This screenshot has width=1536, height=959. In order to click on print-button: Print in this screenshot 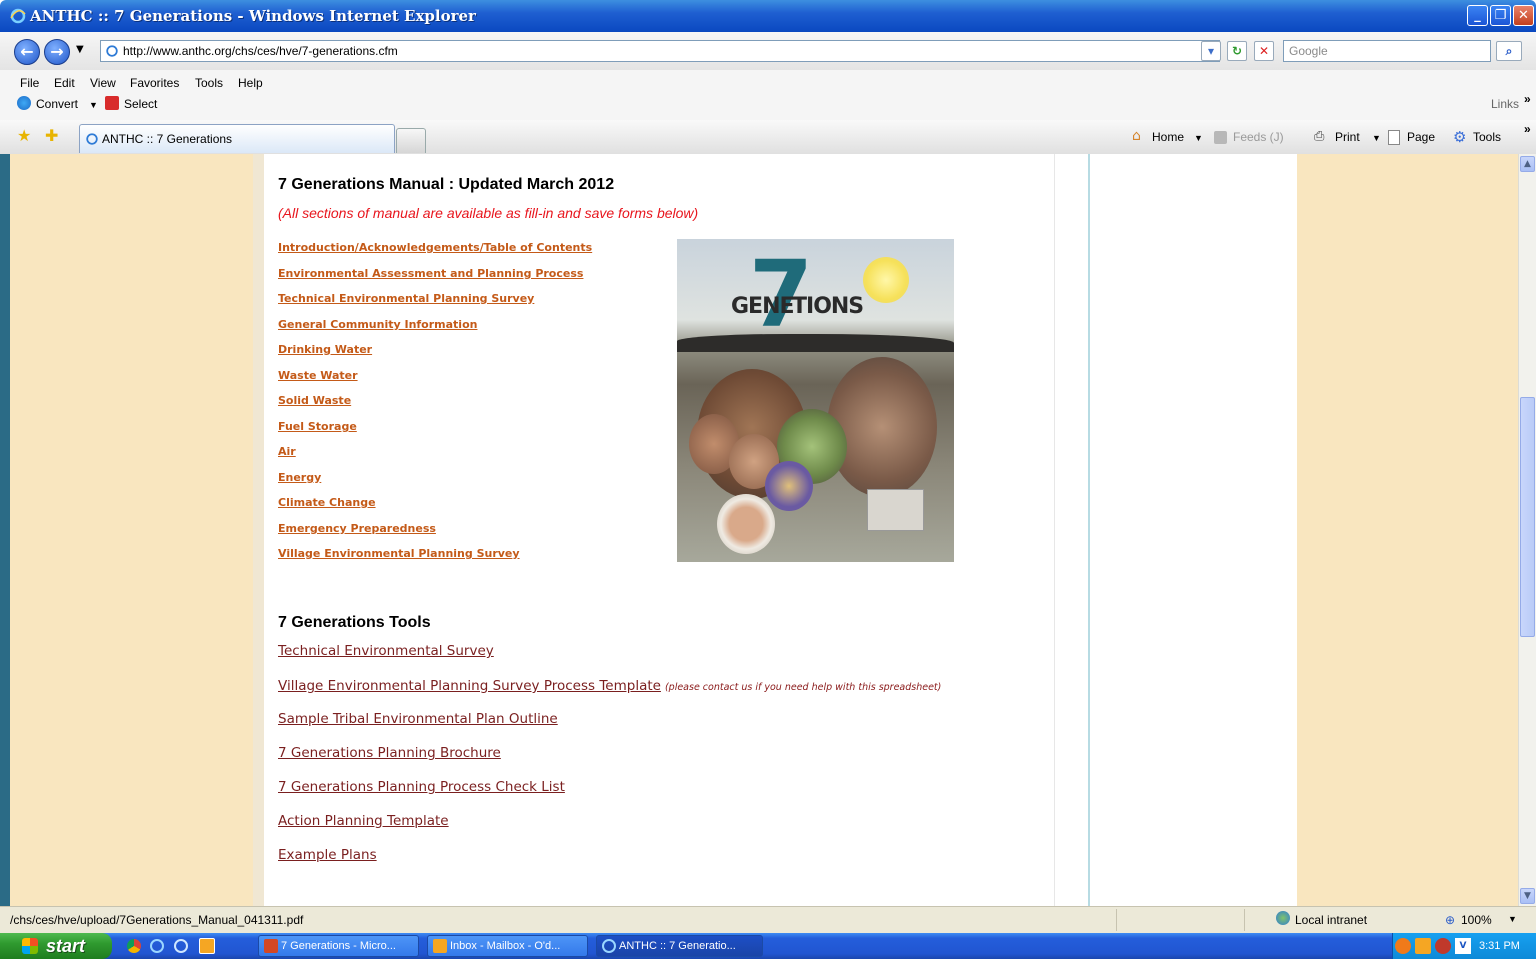, I will do `click(1347, 137)`.